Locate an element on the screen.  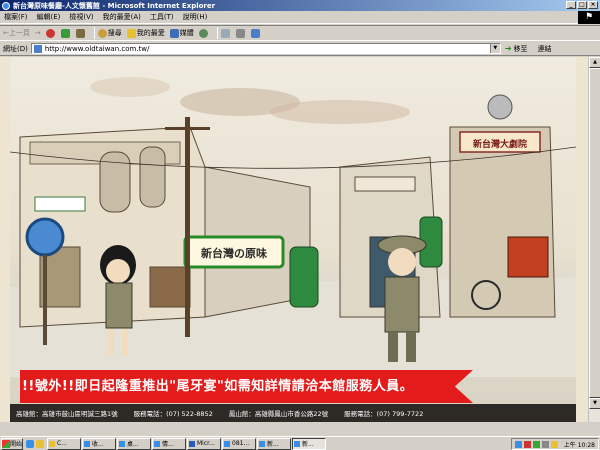
menu-favorites: 我的最愛(A) is located at coordinates (122, 17).